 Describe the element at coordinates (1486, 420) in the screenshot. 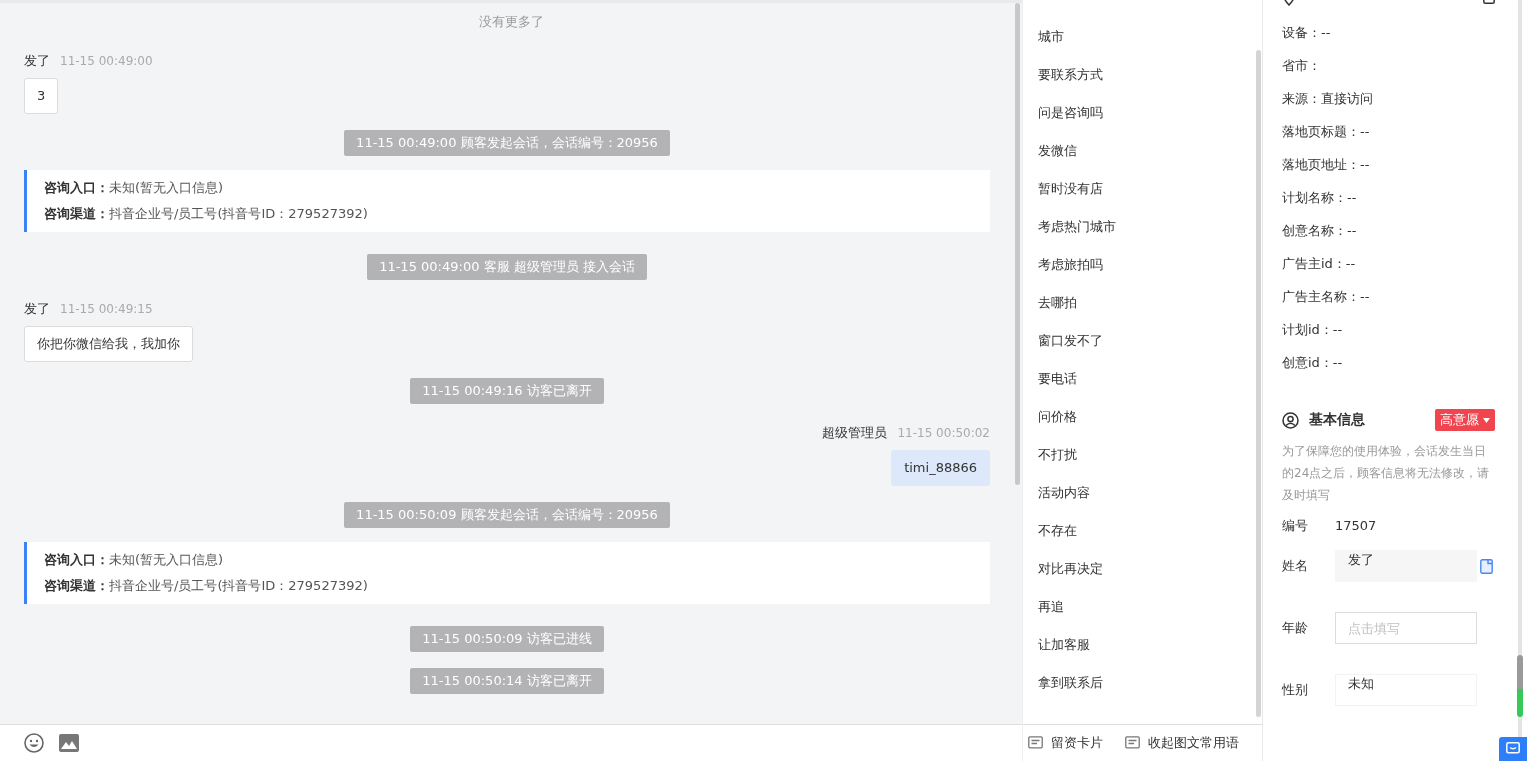

I see `caret-icon` at that location.